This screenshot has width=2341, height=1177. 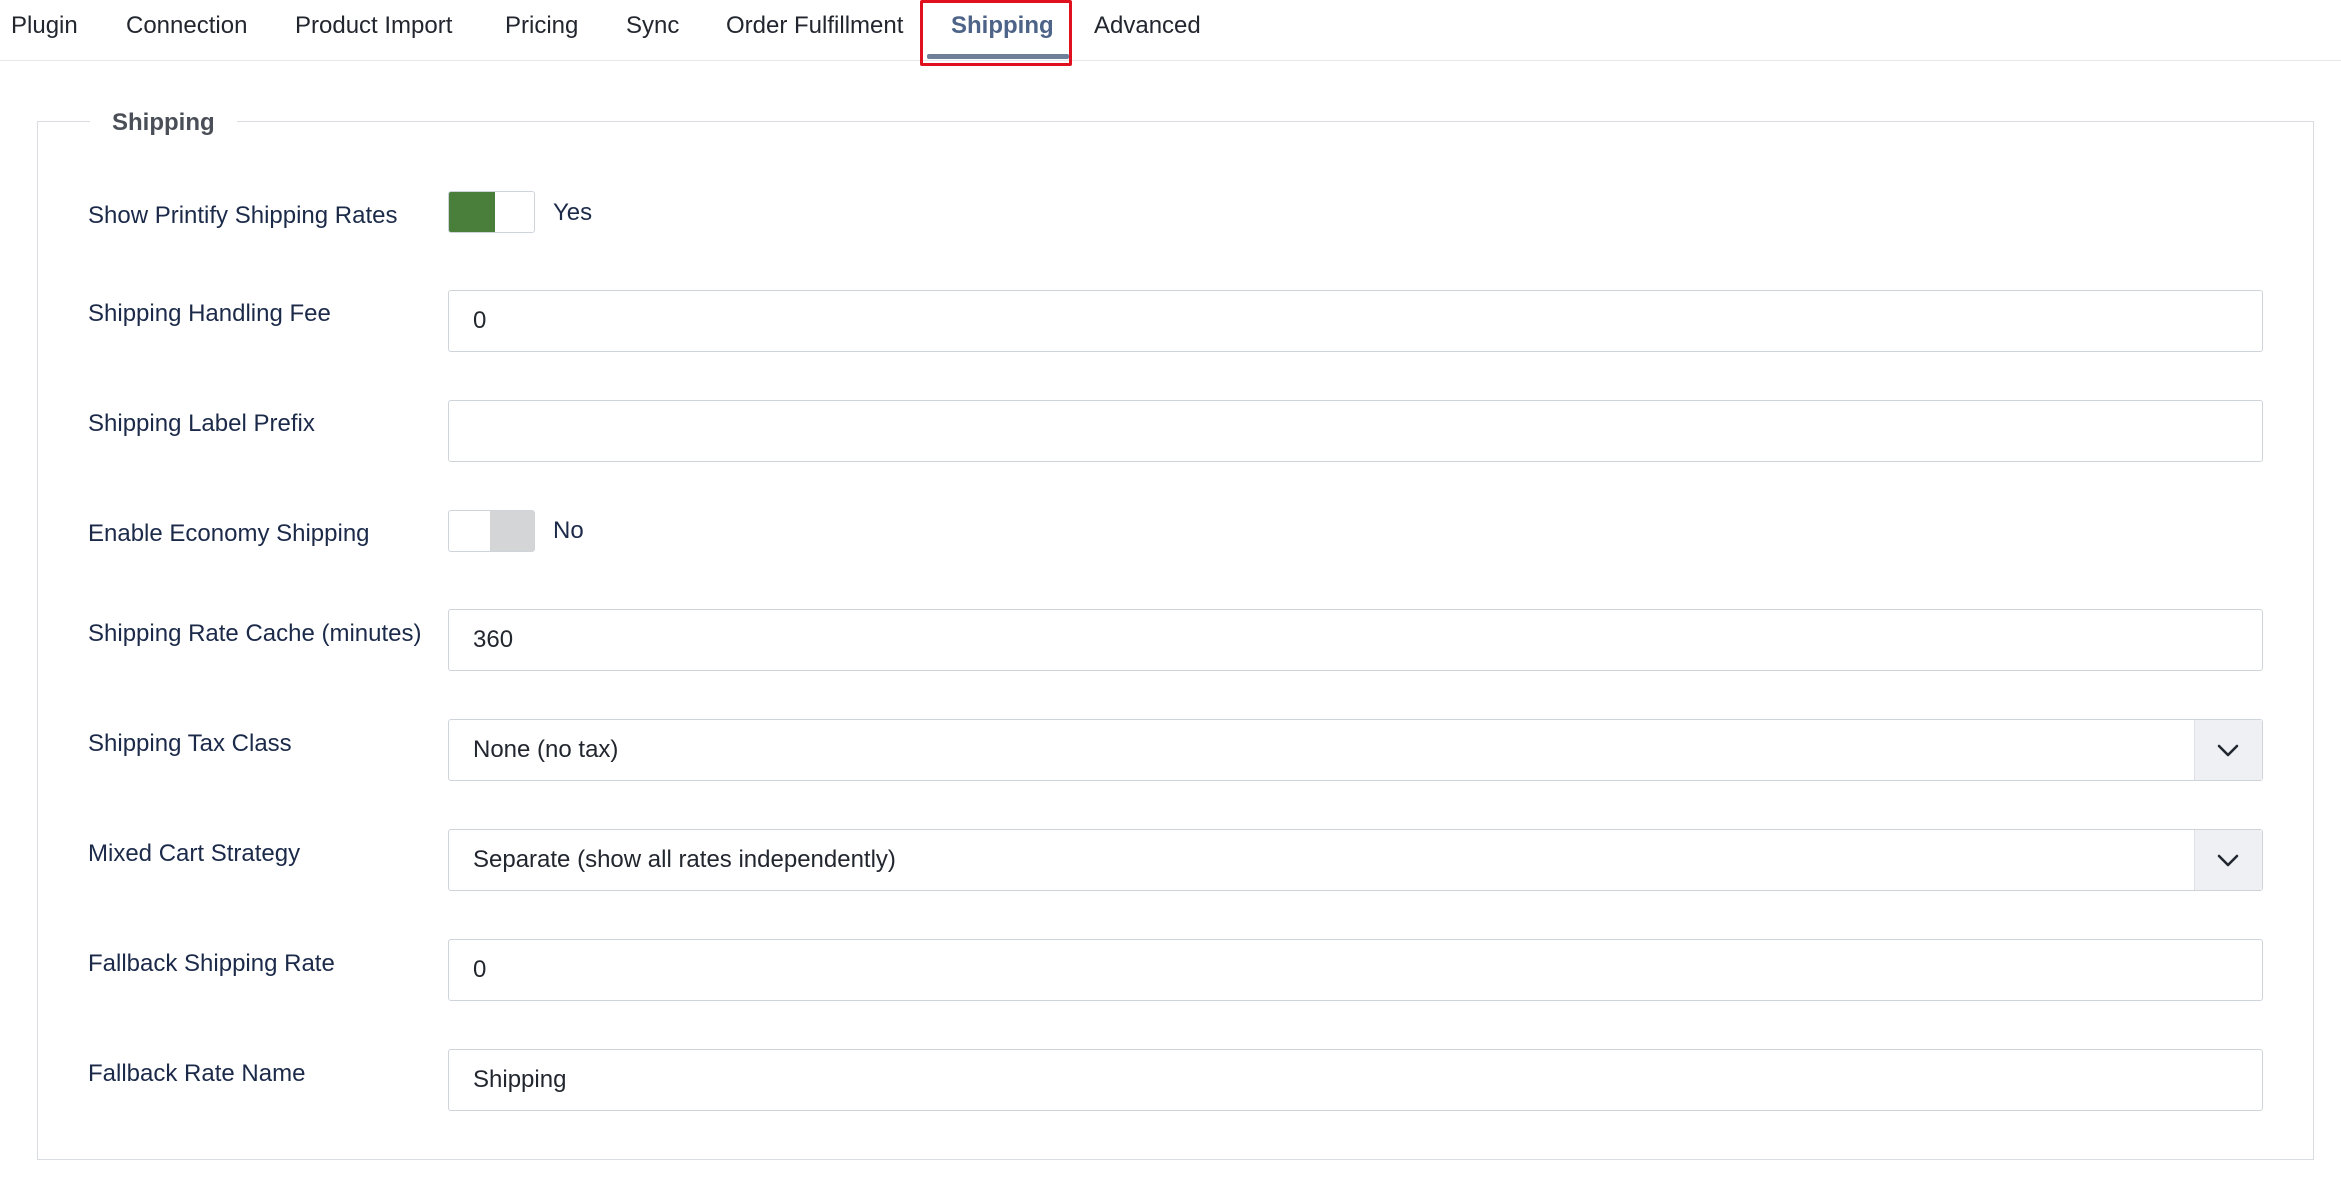 I want to click on economy-shipping-toggle, so click(x=491, y=531).